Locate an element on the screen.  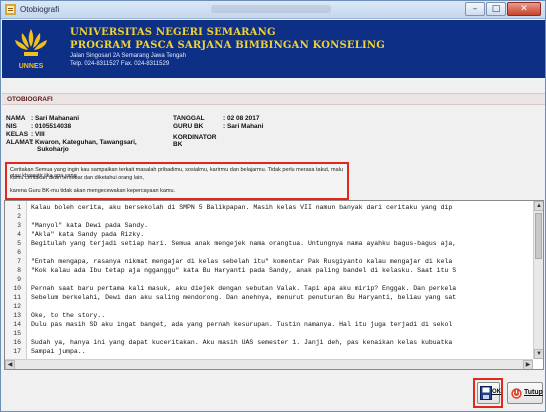
section-title: OTOBIOGRAFI is located at coordinates (30, 99).